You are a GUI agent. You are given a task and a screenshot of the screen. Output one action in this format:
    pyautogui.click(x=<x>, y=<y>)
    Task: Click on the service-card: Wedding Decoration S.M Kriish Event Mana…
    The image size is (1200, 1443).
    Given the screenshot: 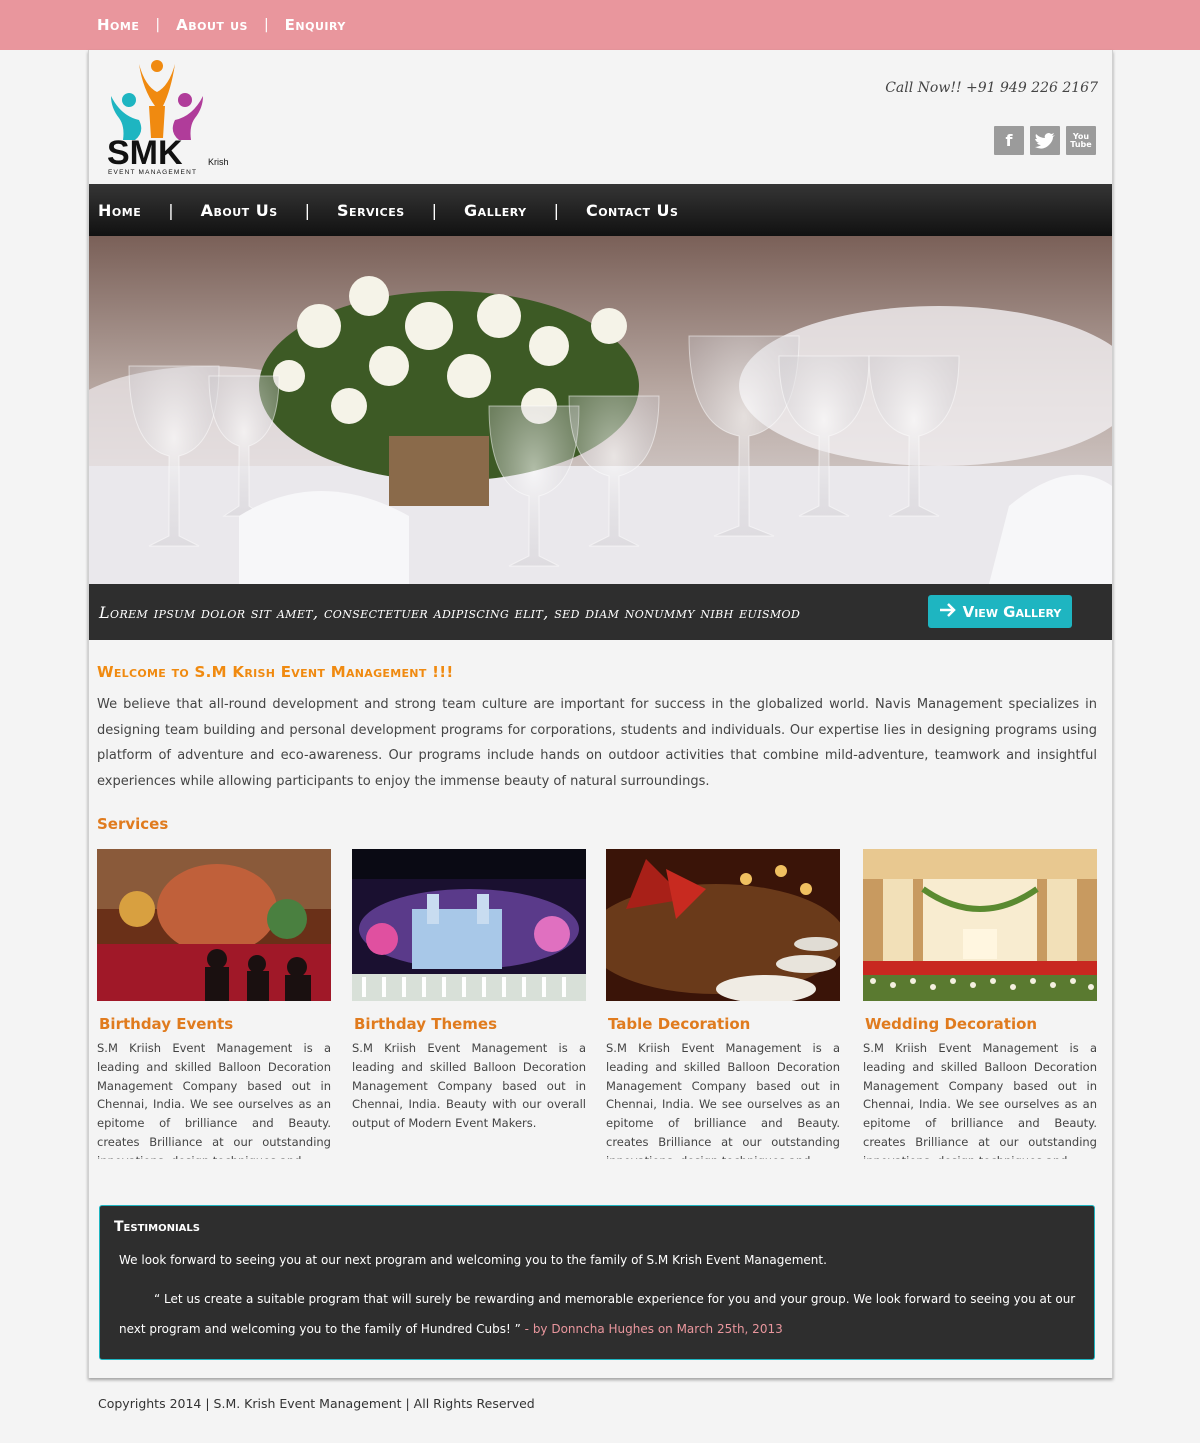 What is the action you would take?
    pyautogui.click(x=980, y=1004)
    